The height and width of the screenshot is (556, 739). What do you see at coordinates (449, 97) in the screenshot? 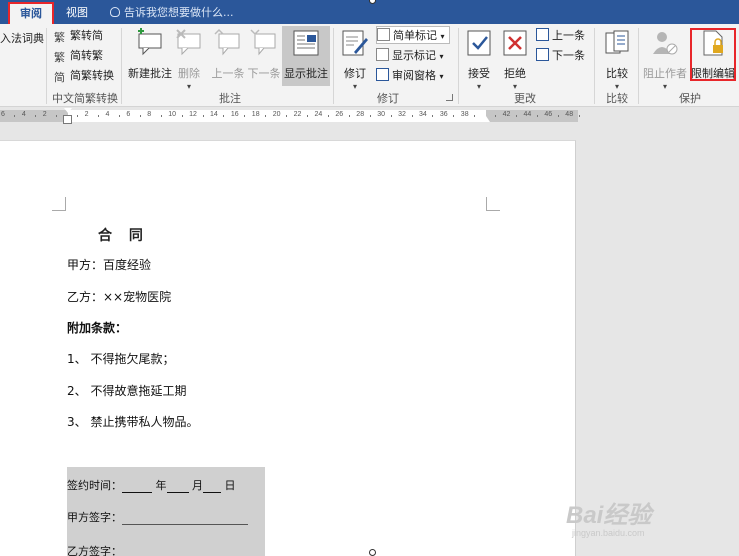
I see `dialog-launcher-icon` at bounding box center [449, 97].